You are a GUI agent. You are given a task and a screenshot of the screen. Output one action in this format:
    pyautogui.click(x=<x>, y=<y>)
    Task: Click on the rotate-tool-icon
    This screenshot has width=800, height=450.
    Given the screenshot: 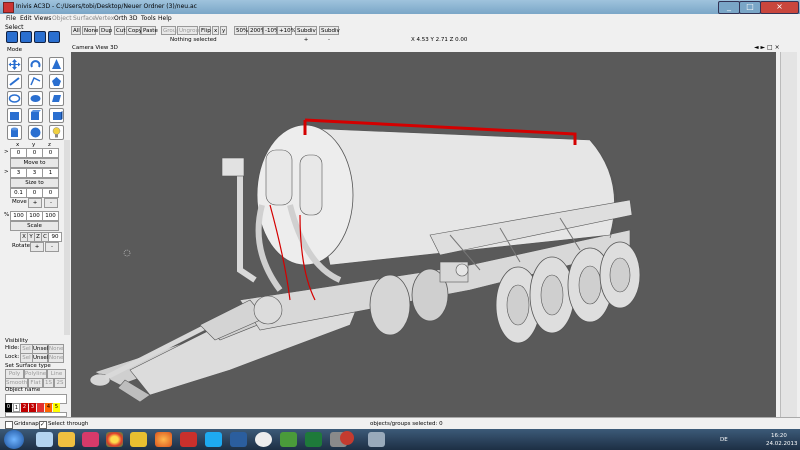 What is the action you would take?
    pyautogui.click(x=35, y=64)
    